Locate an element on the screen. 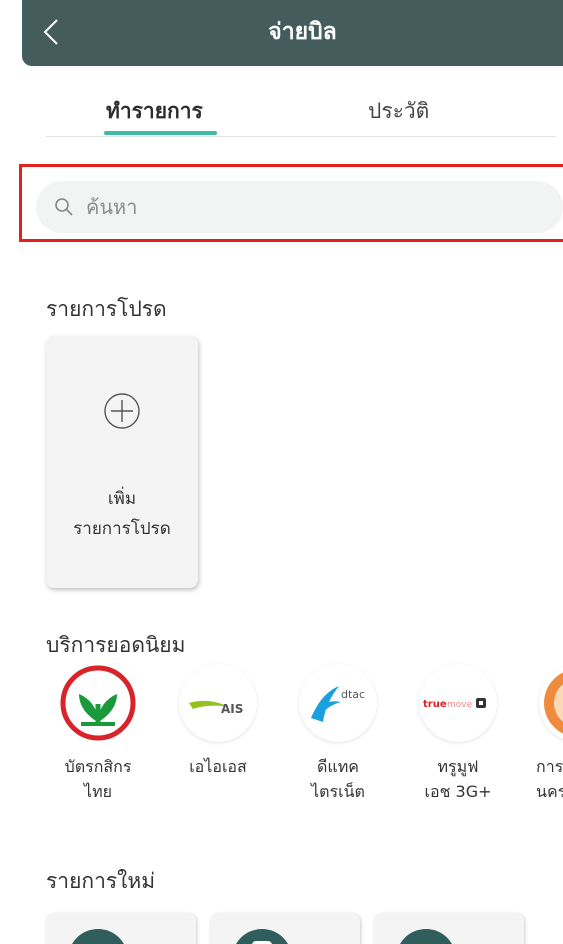 The image size is (563, 944). add-favorite-line1: เพิ่ม is located at coordinates (122, 499).